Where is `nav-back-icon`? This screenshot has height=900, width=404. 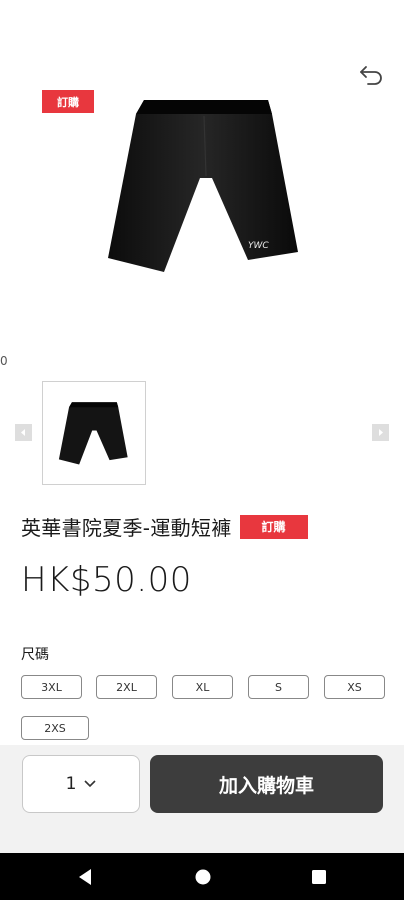
nav-back-icon is located at coordinates (85, 877).